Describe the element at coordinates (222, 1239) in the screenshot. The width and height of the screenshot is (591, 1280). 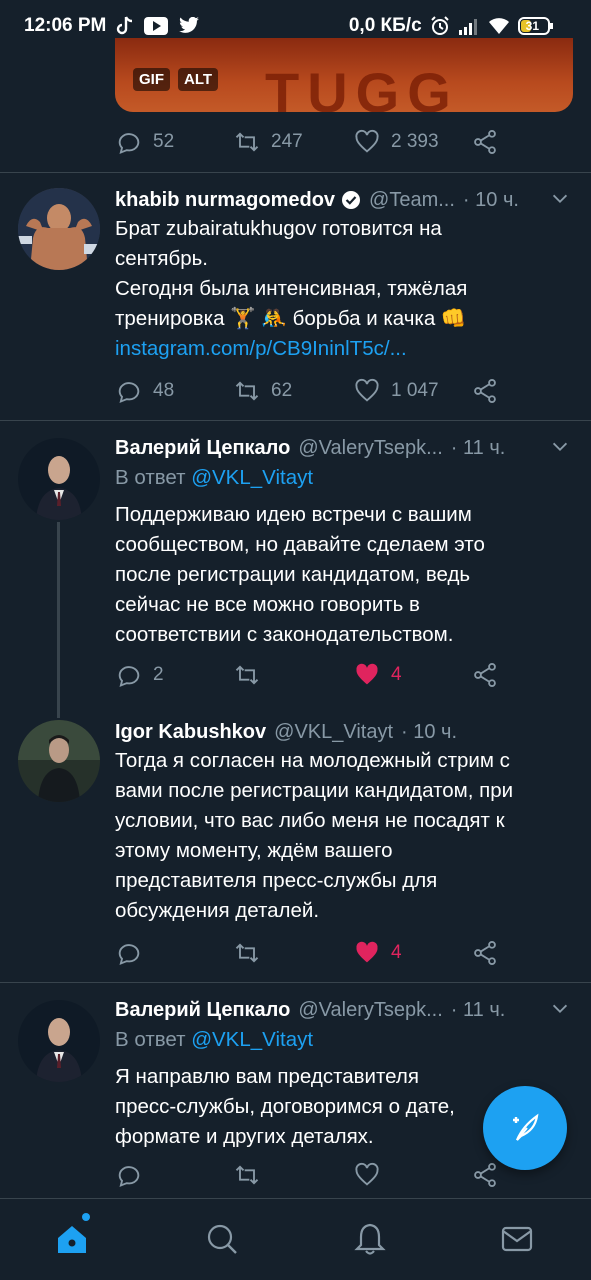
I see `nav-search` at that location.